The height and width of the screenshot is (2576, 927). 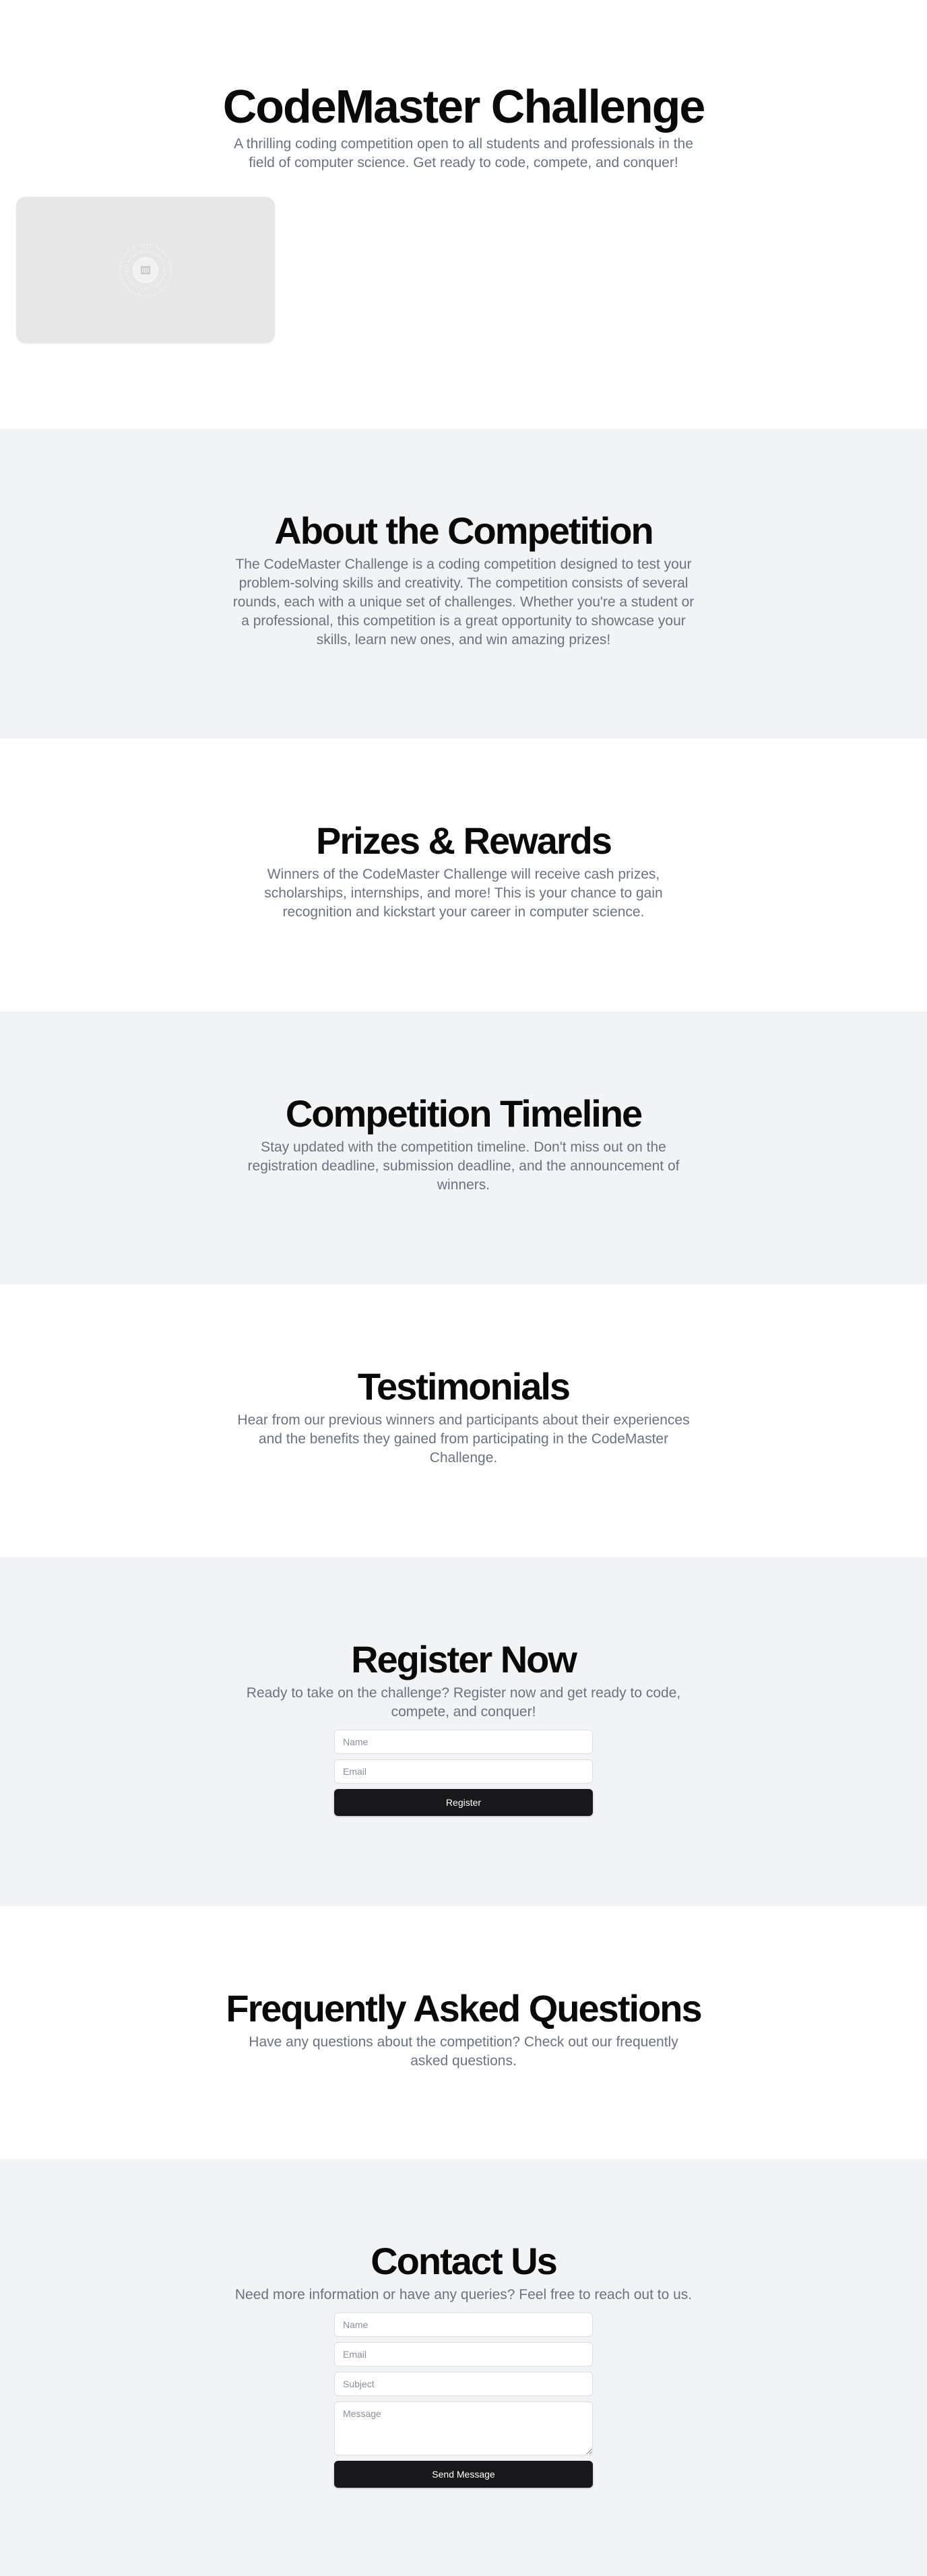 I want to click on register-title: Register Now, so click(x=464, y=1659).